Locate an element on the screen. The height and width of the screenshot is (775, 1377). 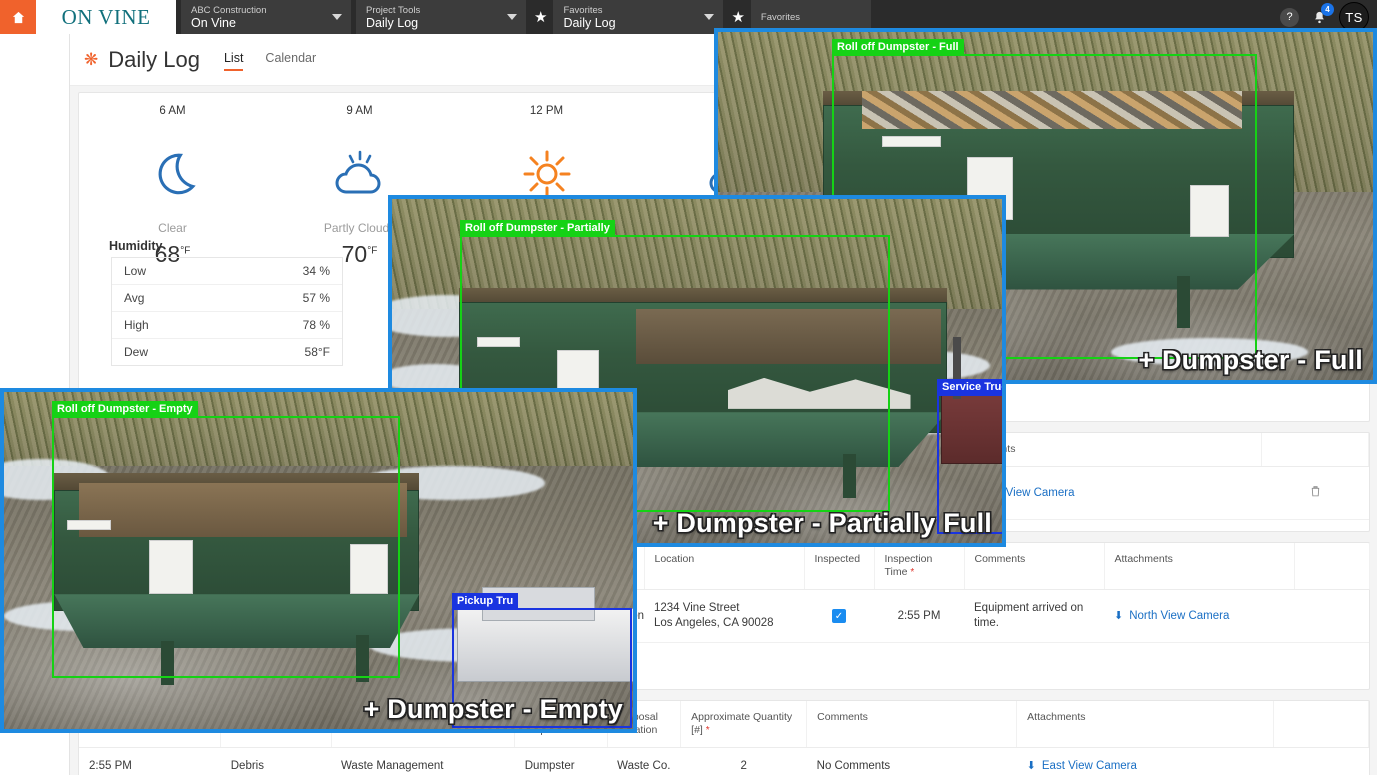
help-icon: ? is located at coordinates (1289, 17).